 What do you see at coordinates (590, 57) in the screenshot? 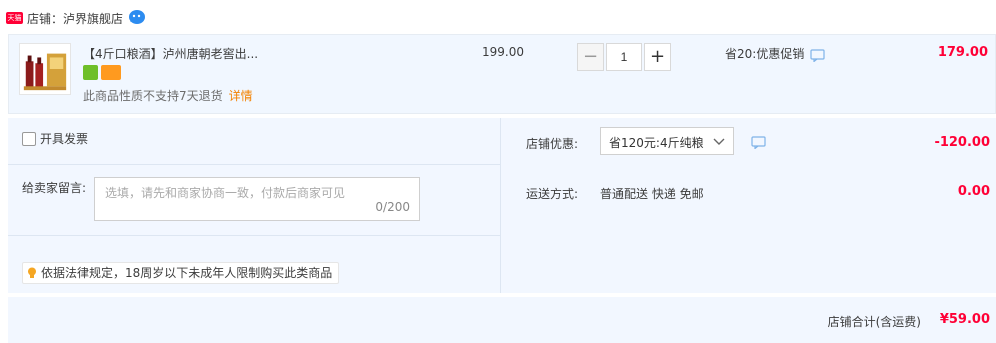
I see `quantity-decrease-button: −` at bounding box center [590, 57].